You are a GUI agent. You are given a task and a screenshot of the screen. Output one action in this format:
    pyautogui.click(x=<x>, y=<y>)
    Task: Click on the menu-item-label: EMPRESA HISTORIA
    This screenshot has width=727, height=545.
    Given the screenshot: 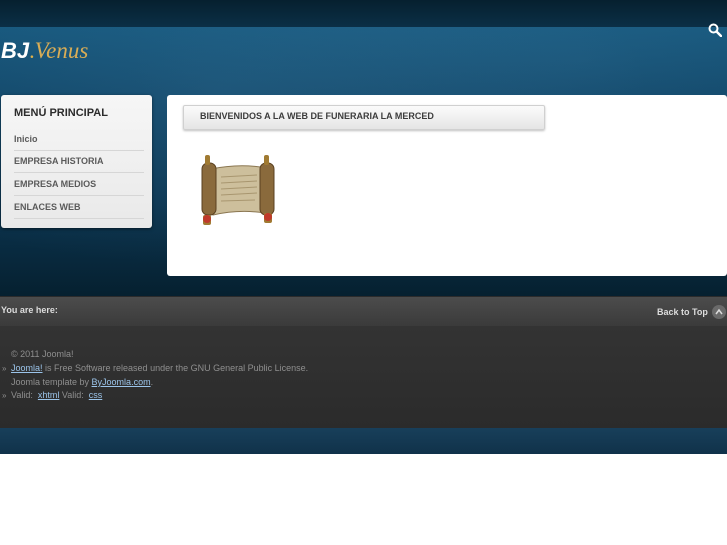 What is the action you would take?
    pyautogui.click(x=59, y=161)
    